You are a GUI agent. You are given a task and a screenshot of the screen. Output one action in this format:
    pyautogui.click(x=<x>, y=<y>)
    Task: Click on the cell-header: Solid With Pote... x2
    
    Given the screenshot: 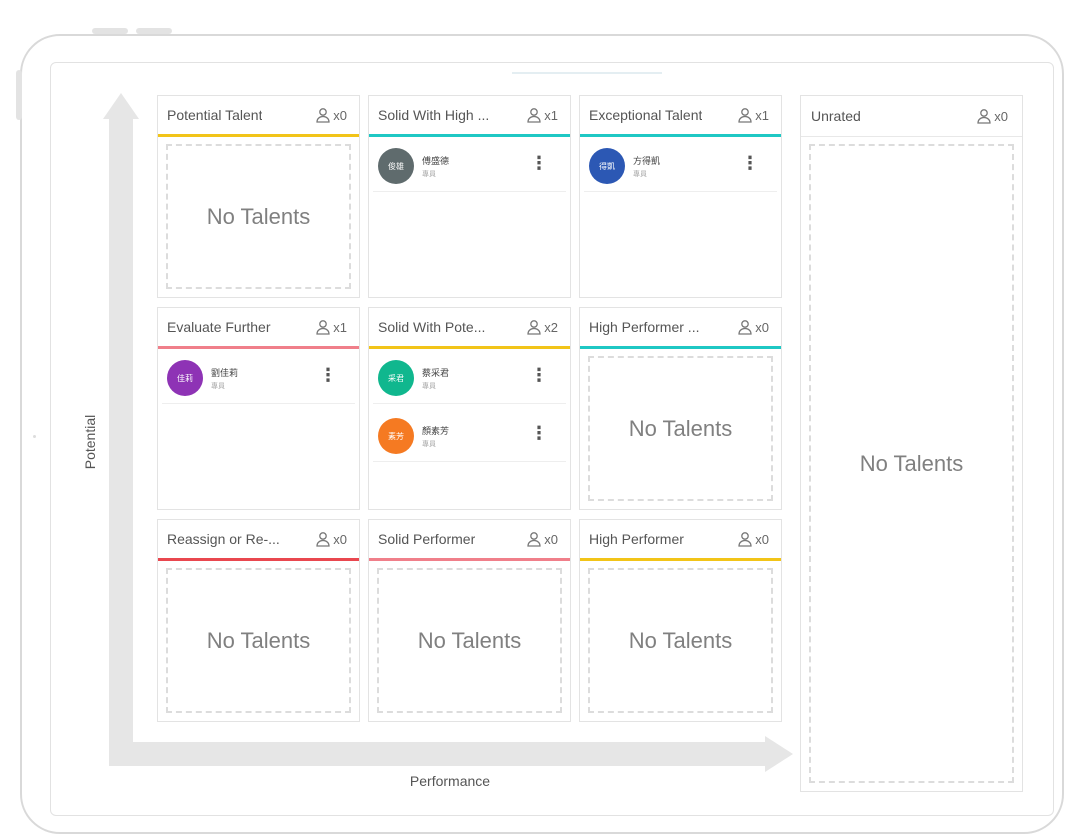 What is the action you would take?
    pyautogui.click(x=469, y=328)
    